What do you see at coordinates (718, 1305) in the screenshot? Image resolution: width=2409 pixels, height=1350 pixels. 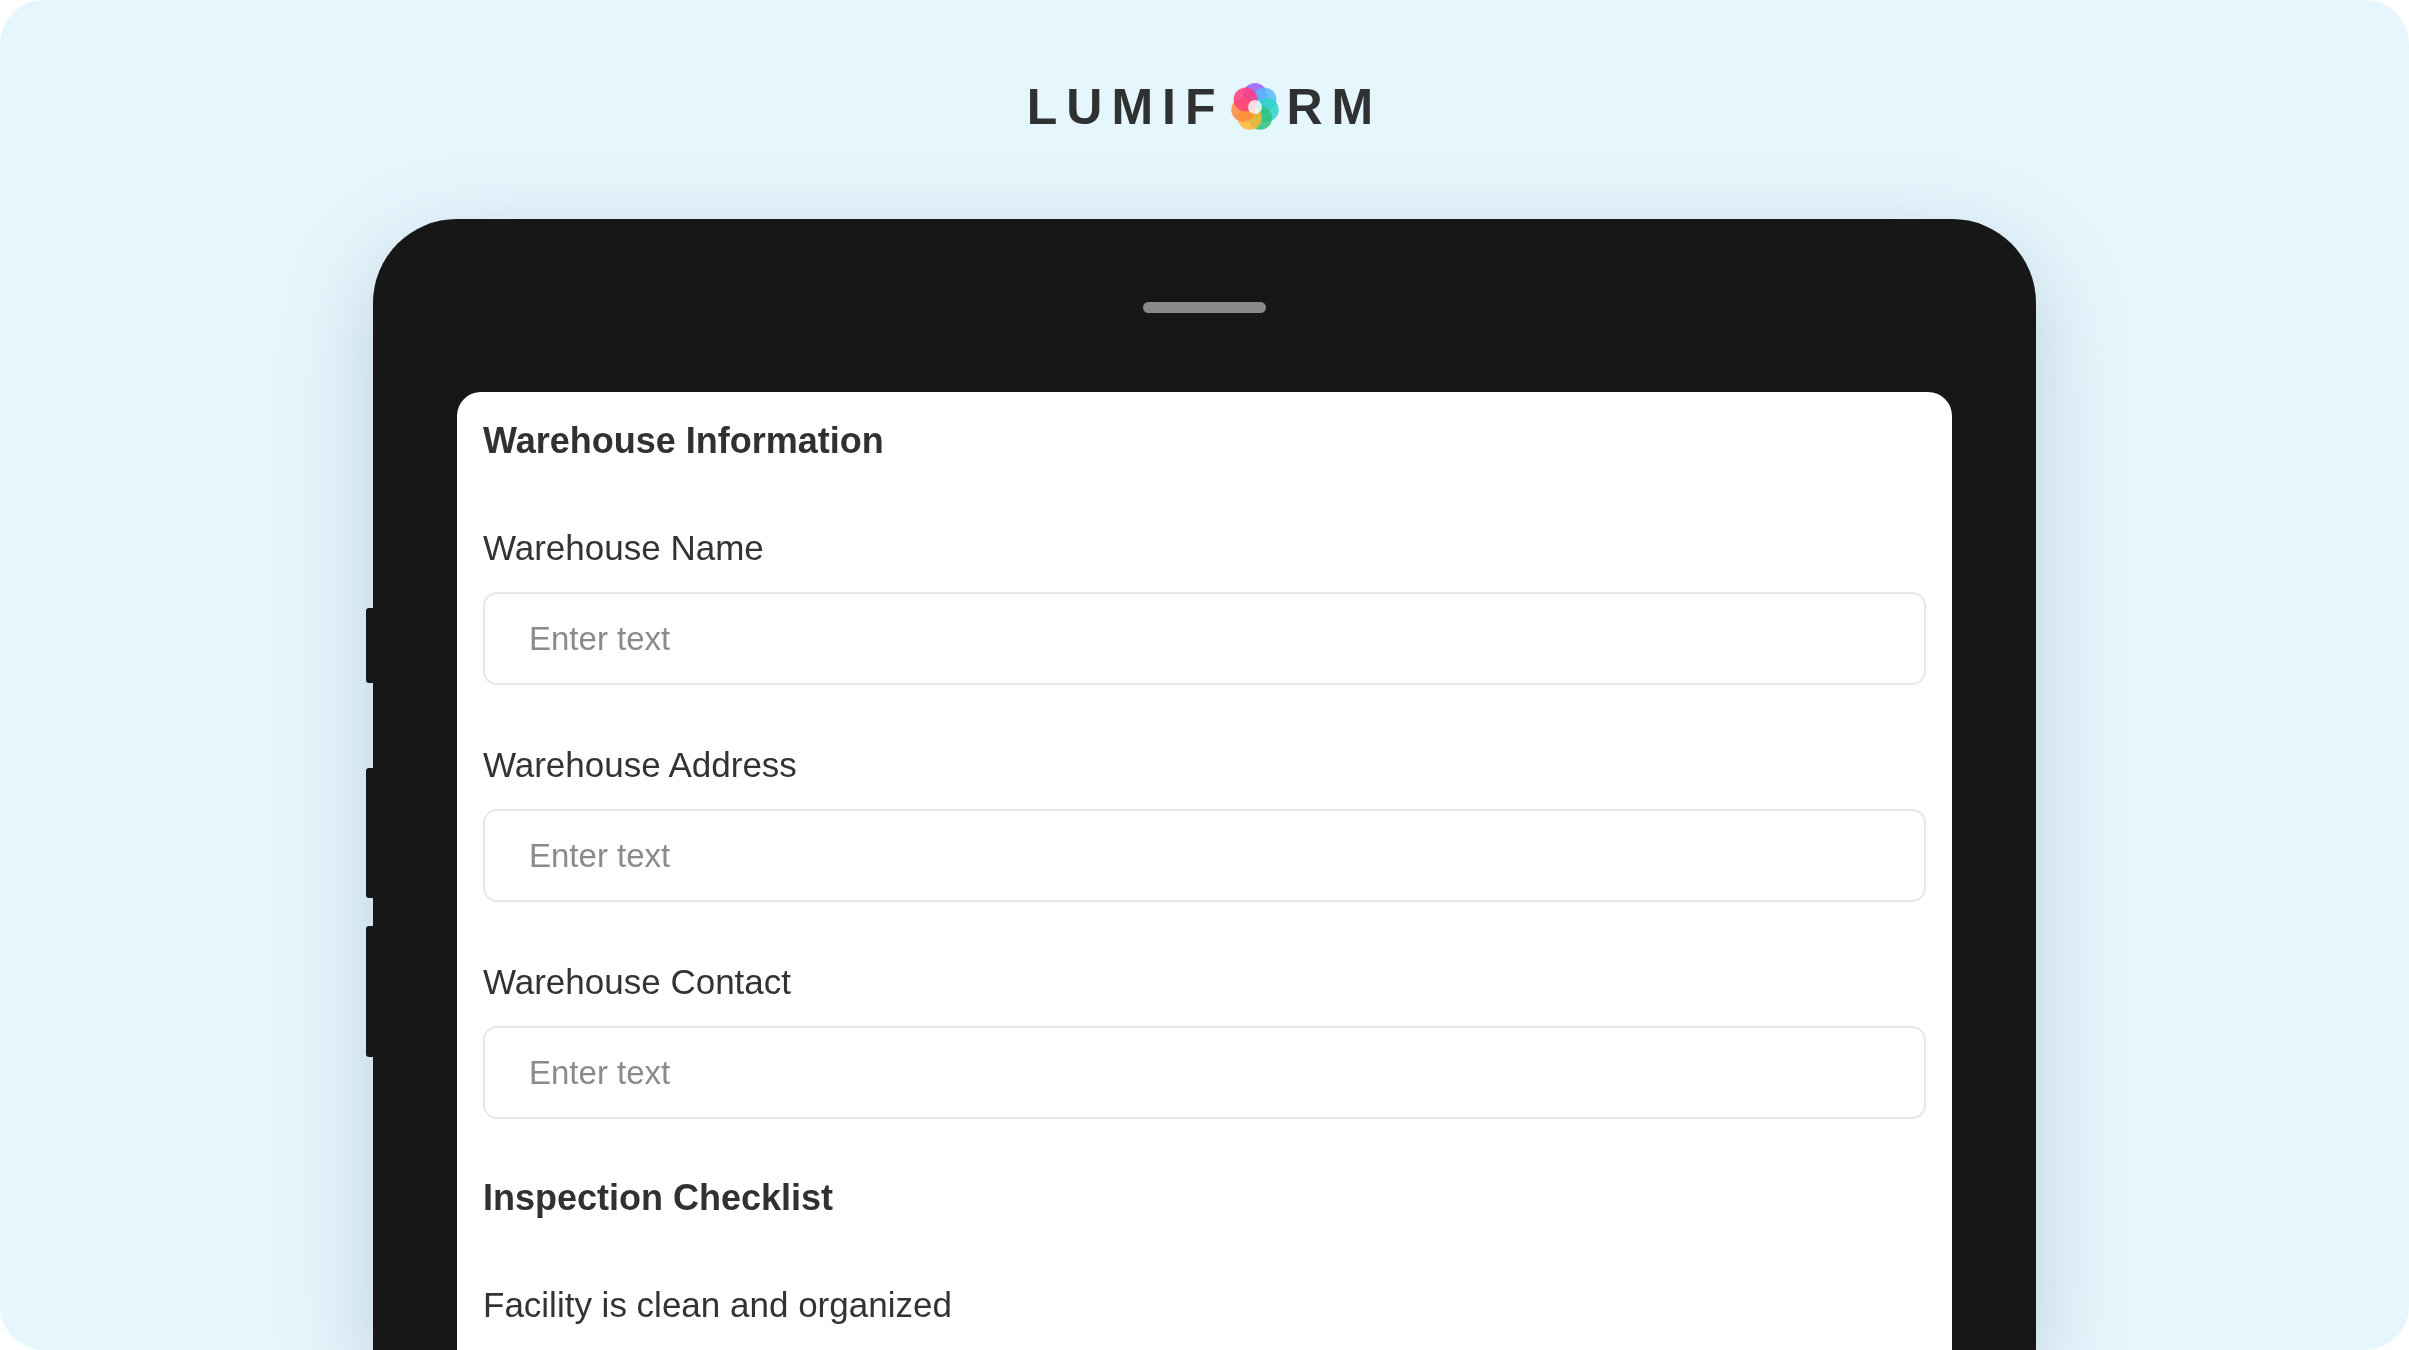 I see `question-label: Facility is clean and organized` at bounding box center [718, 1305].